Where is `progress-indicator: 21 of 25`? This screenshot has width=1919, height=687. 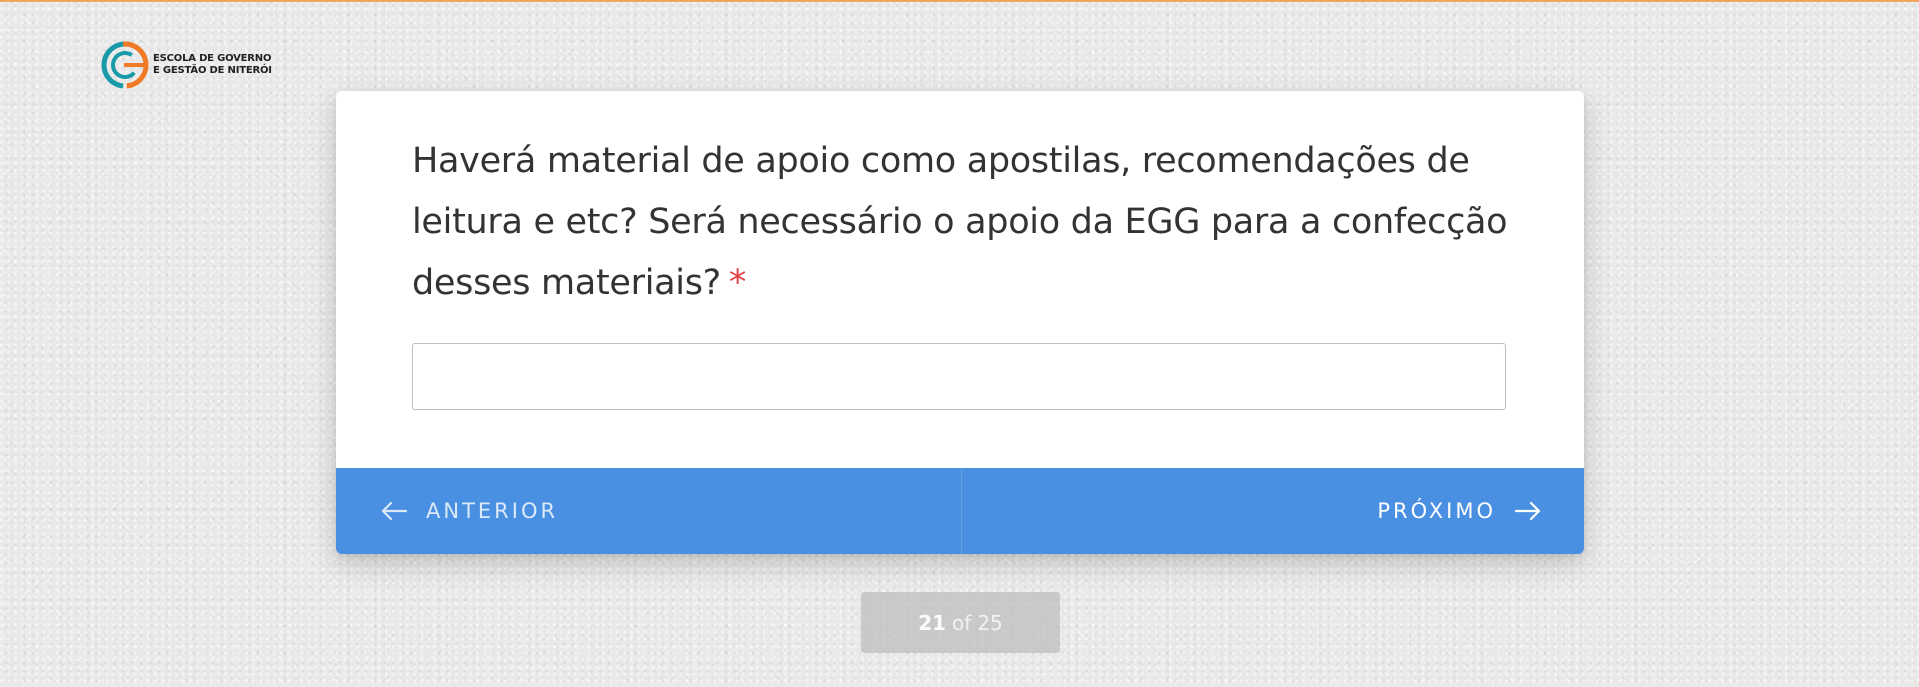 progress-indicator: 21 of 25 is located at coordinates (960, 622).